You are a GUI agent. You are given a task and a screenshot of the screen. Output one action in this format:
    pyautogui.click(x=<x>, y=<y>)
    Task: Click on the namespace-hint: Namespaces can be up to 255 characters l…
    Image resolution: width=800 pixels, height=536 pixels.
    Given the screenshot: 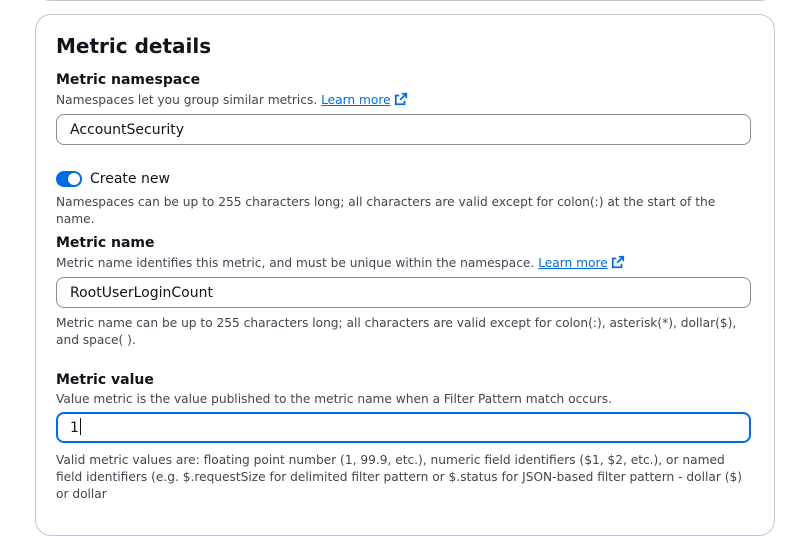 What is the action you would take?
    pyautogui.click(x=386, y=210)
    